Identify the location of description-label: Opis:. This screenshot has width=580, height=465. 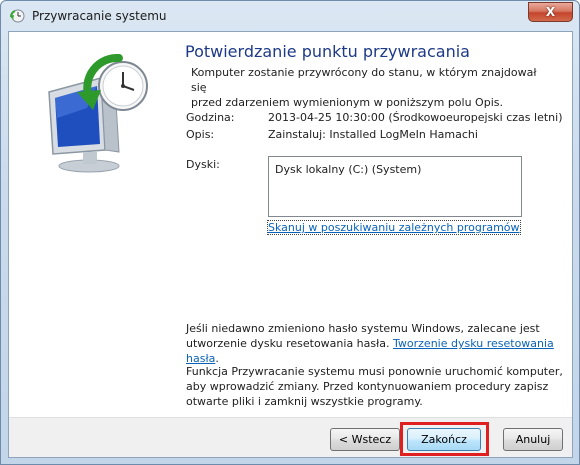
(200, 134).